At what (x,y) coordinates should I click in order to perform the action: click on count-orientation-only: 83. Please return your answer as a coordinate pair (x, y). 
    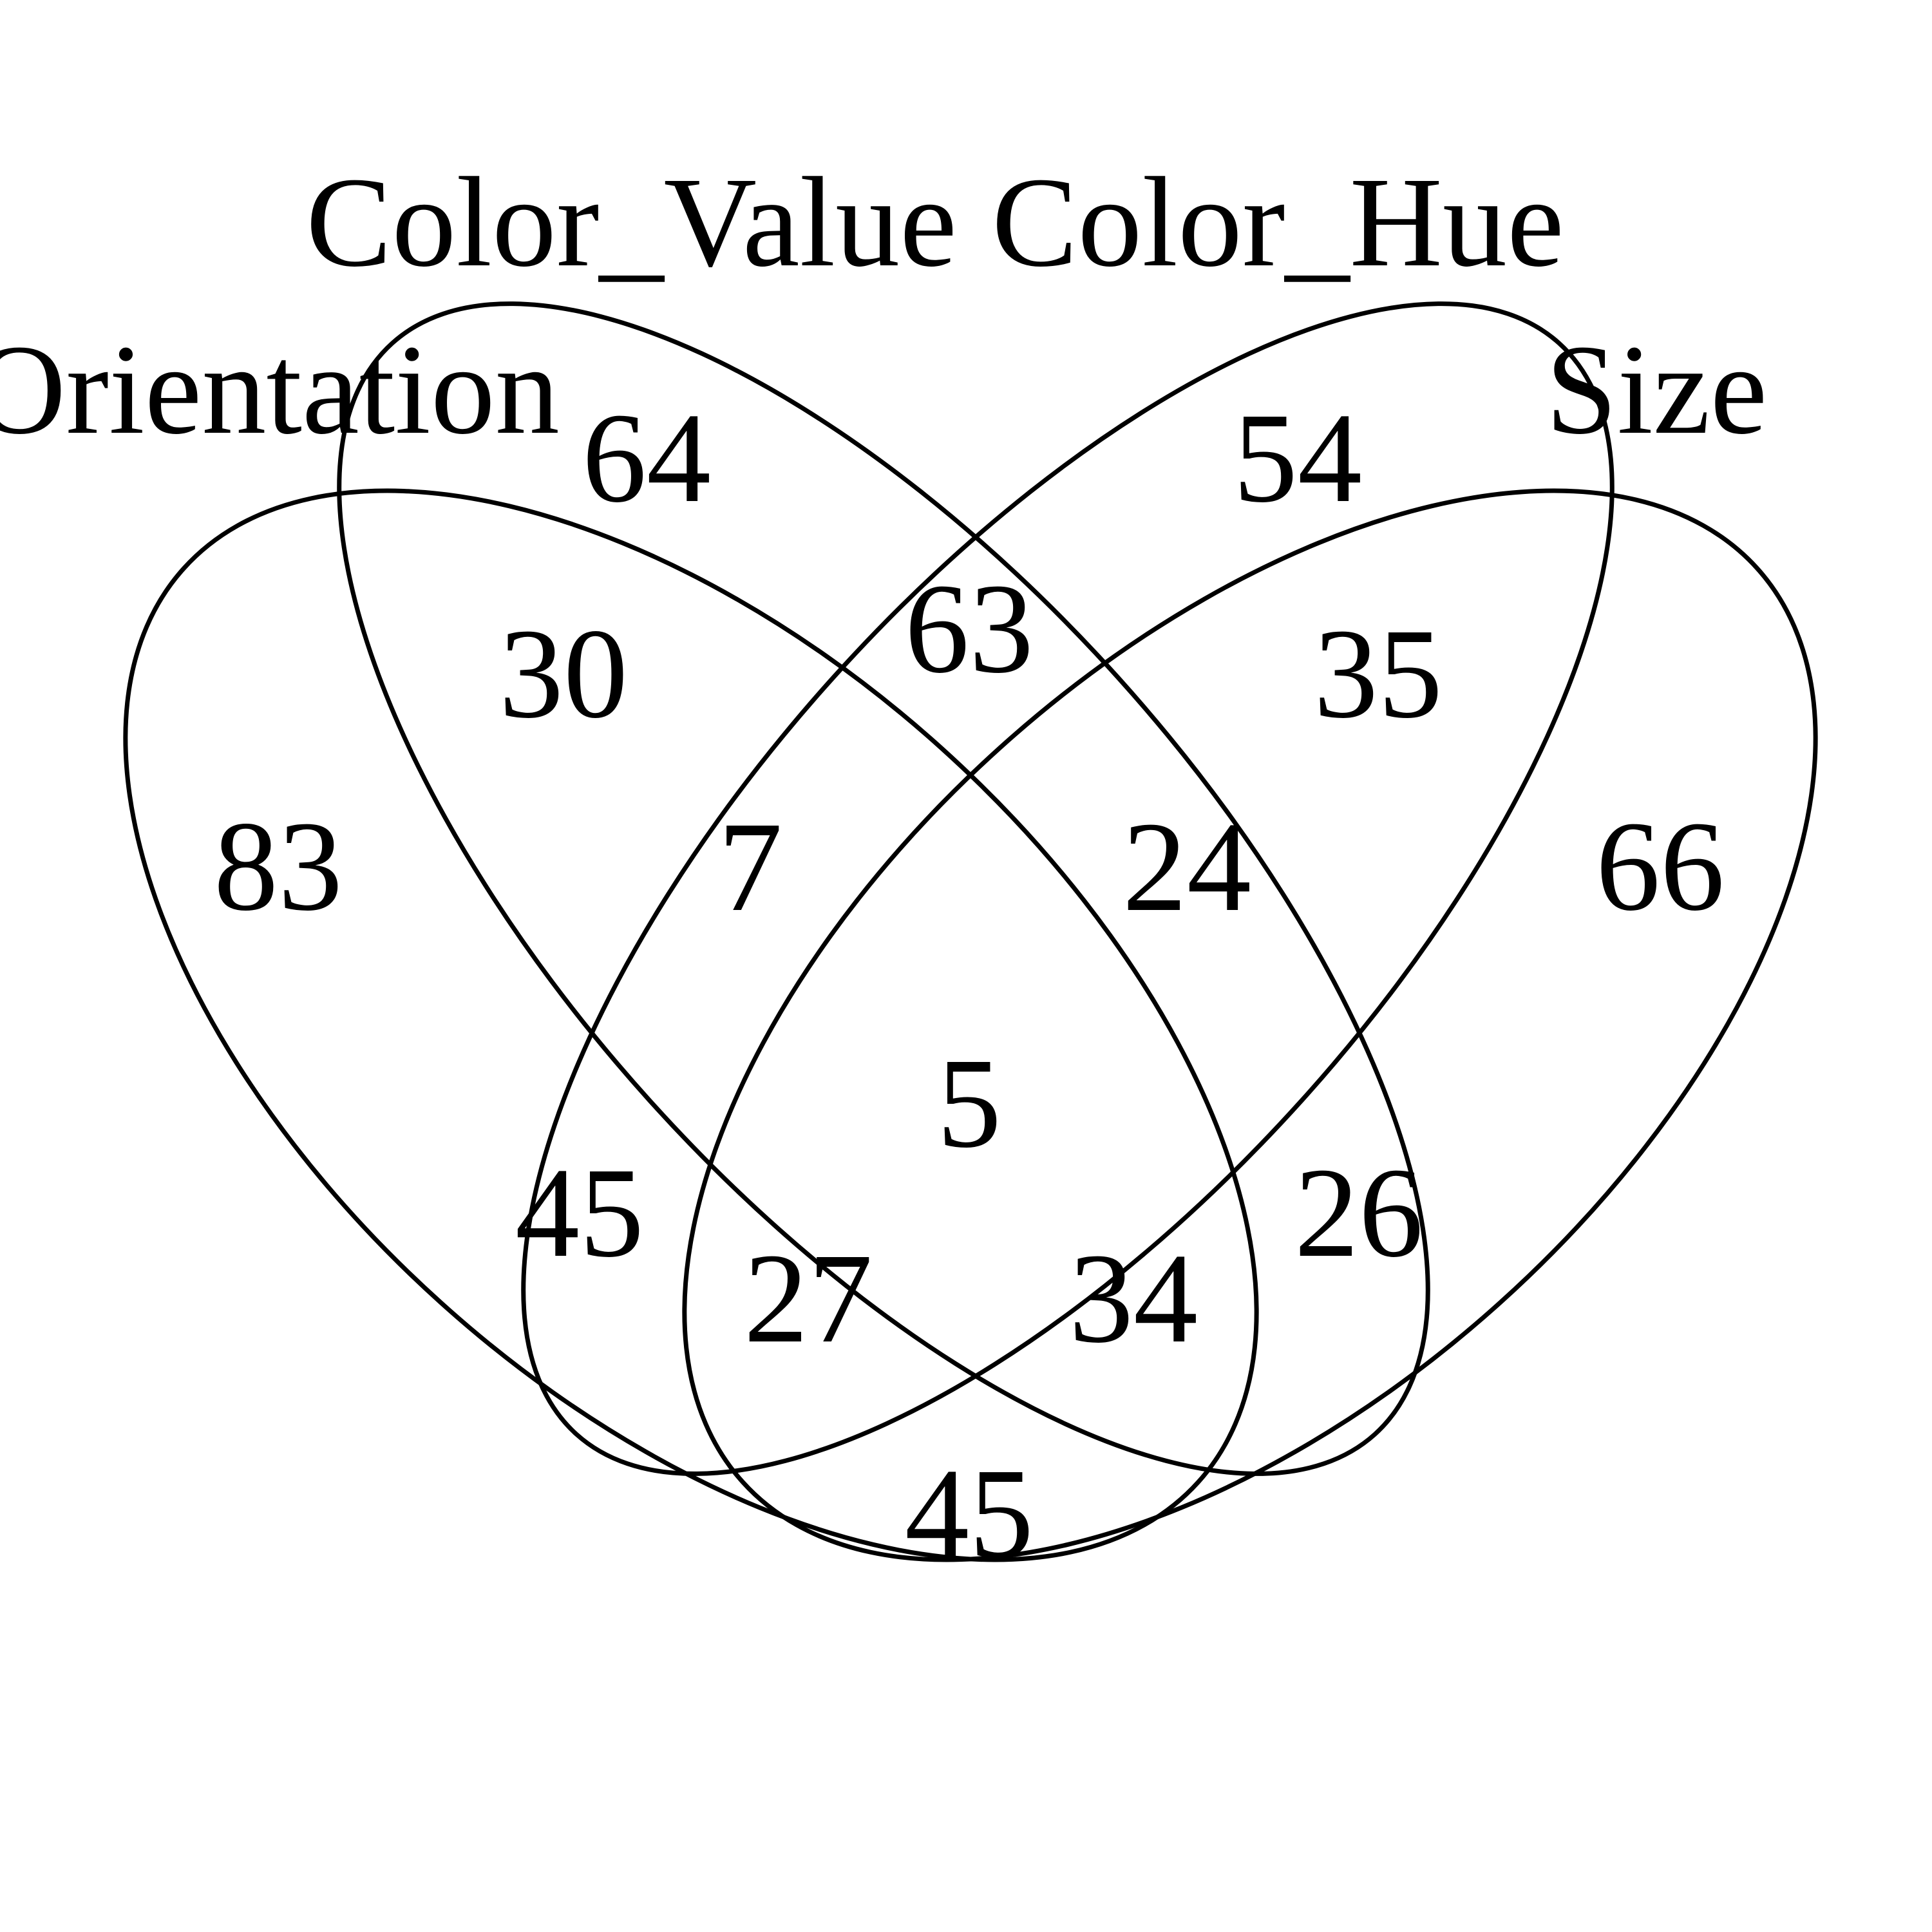
    Looking at the image, I should click on (278, 867).